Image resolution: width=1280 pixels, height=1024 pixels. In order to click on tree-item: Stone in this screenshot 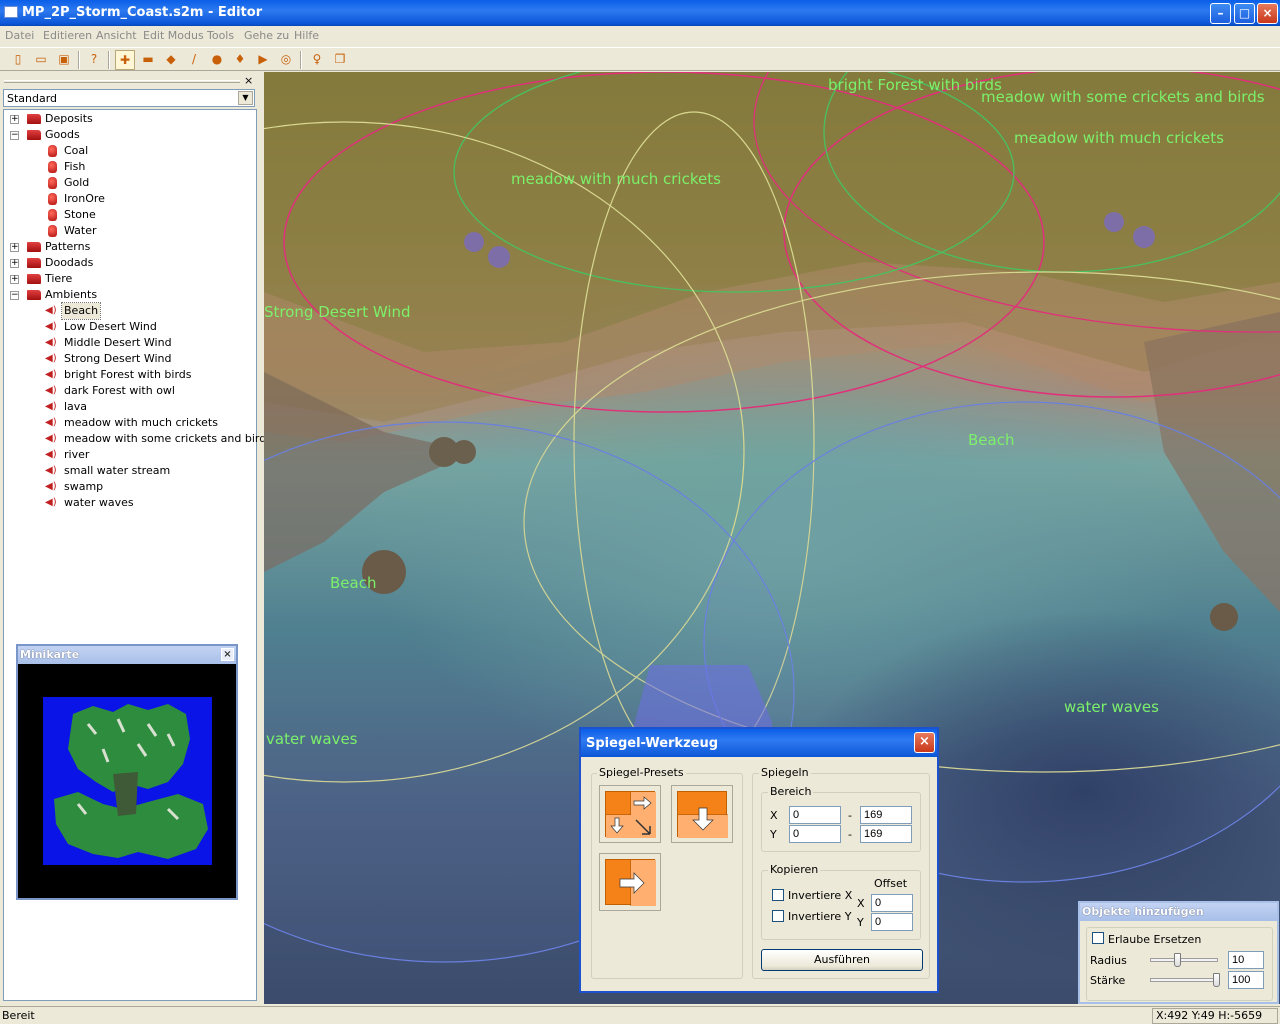, I will do `click(129, 215)`.